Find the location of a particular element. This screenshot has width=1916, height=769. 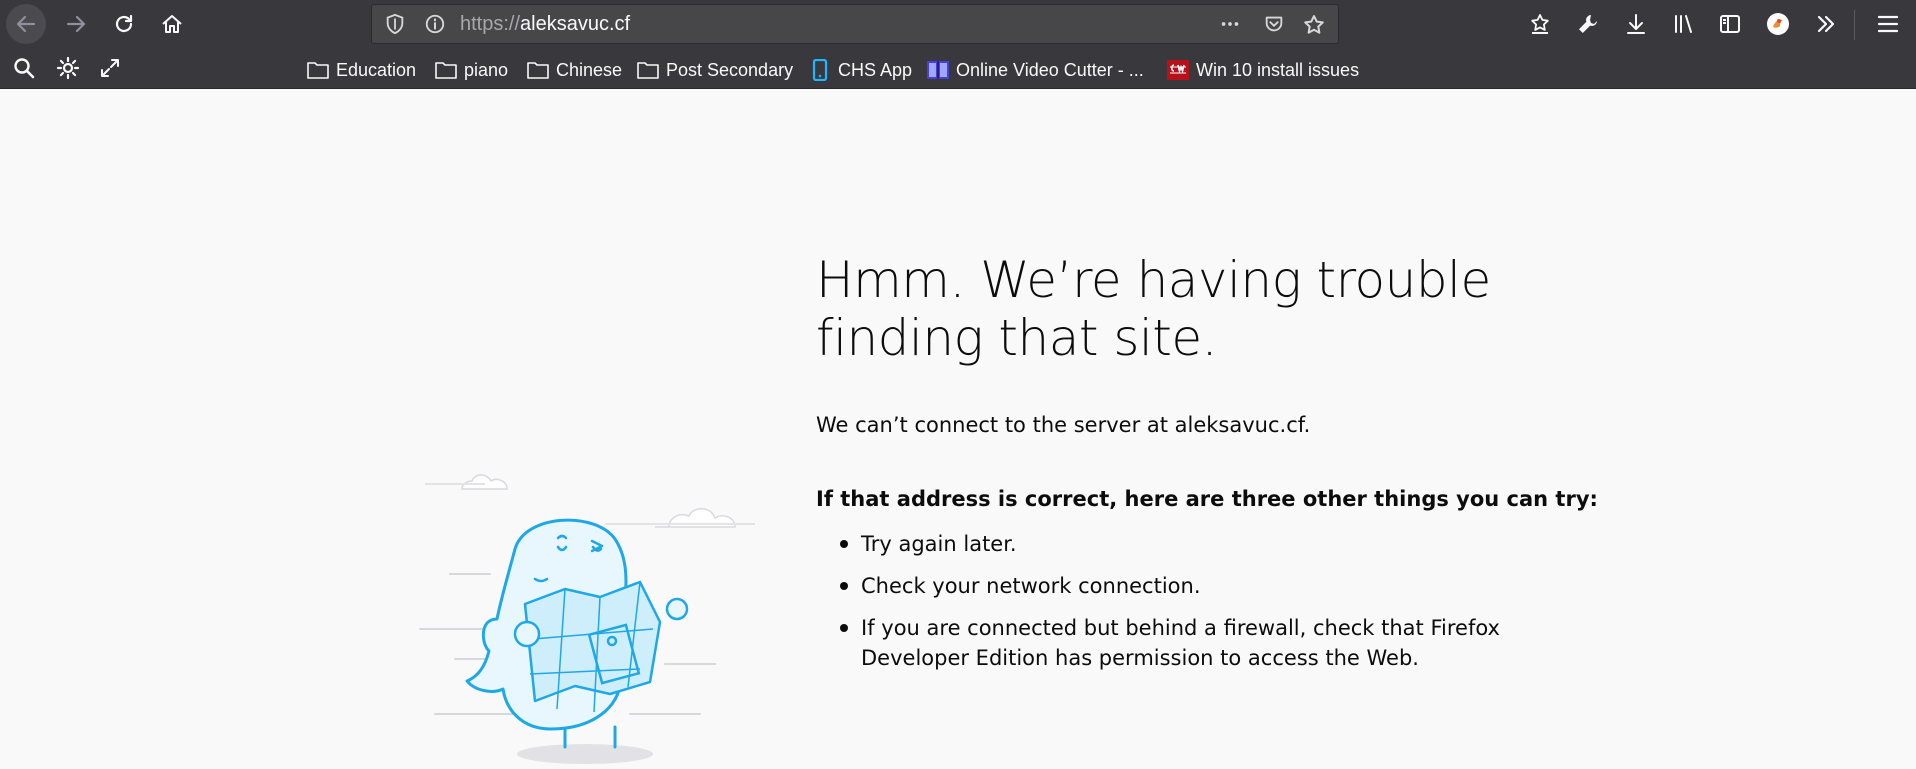

overflow-menu-button is located at coordinates (1826, 24).